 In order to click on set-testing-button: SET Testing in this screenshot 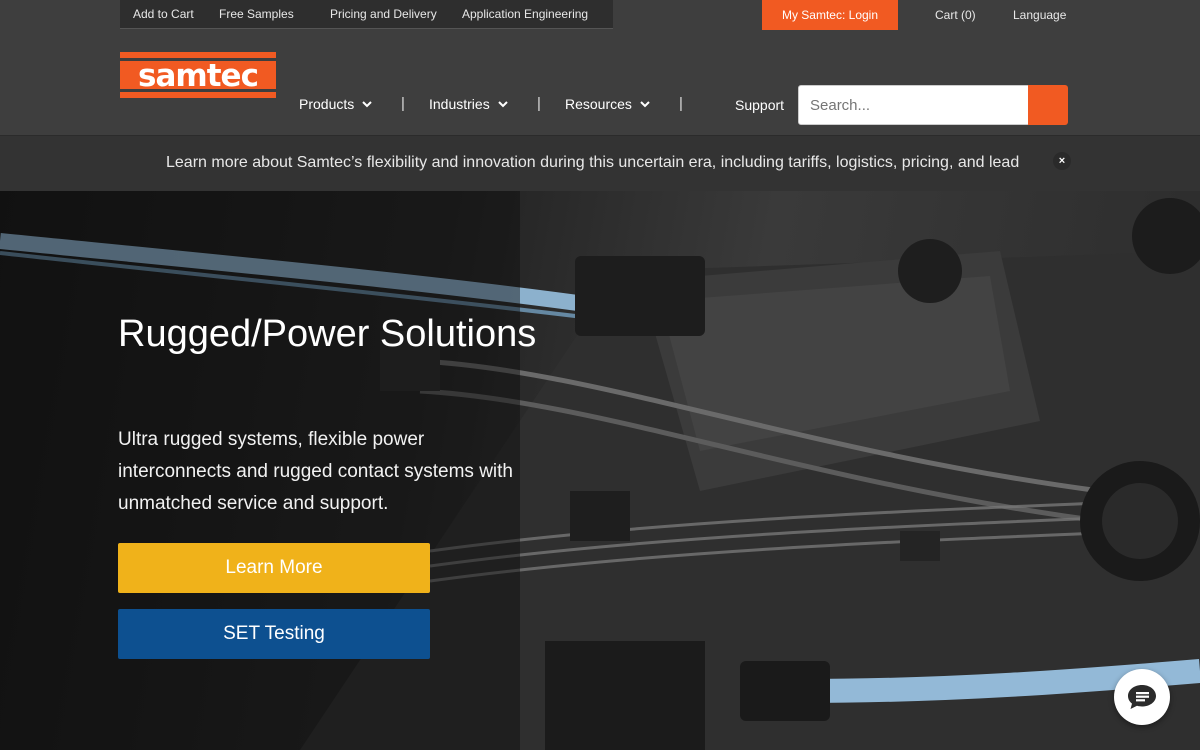, I will do `click(274, 634)`.